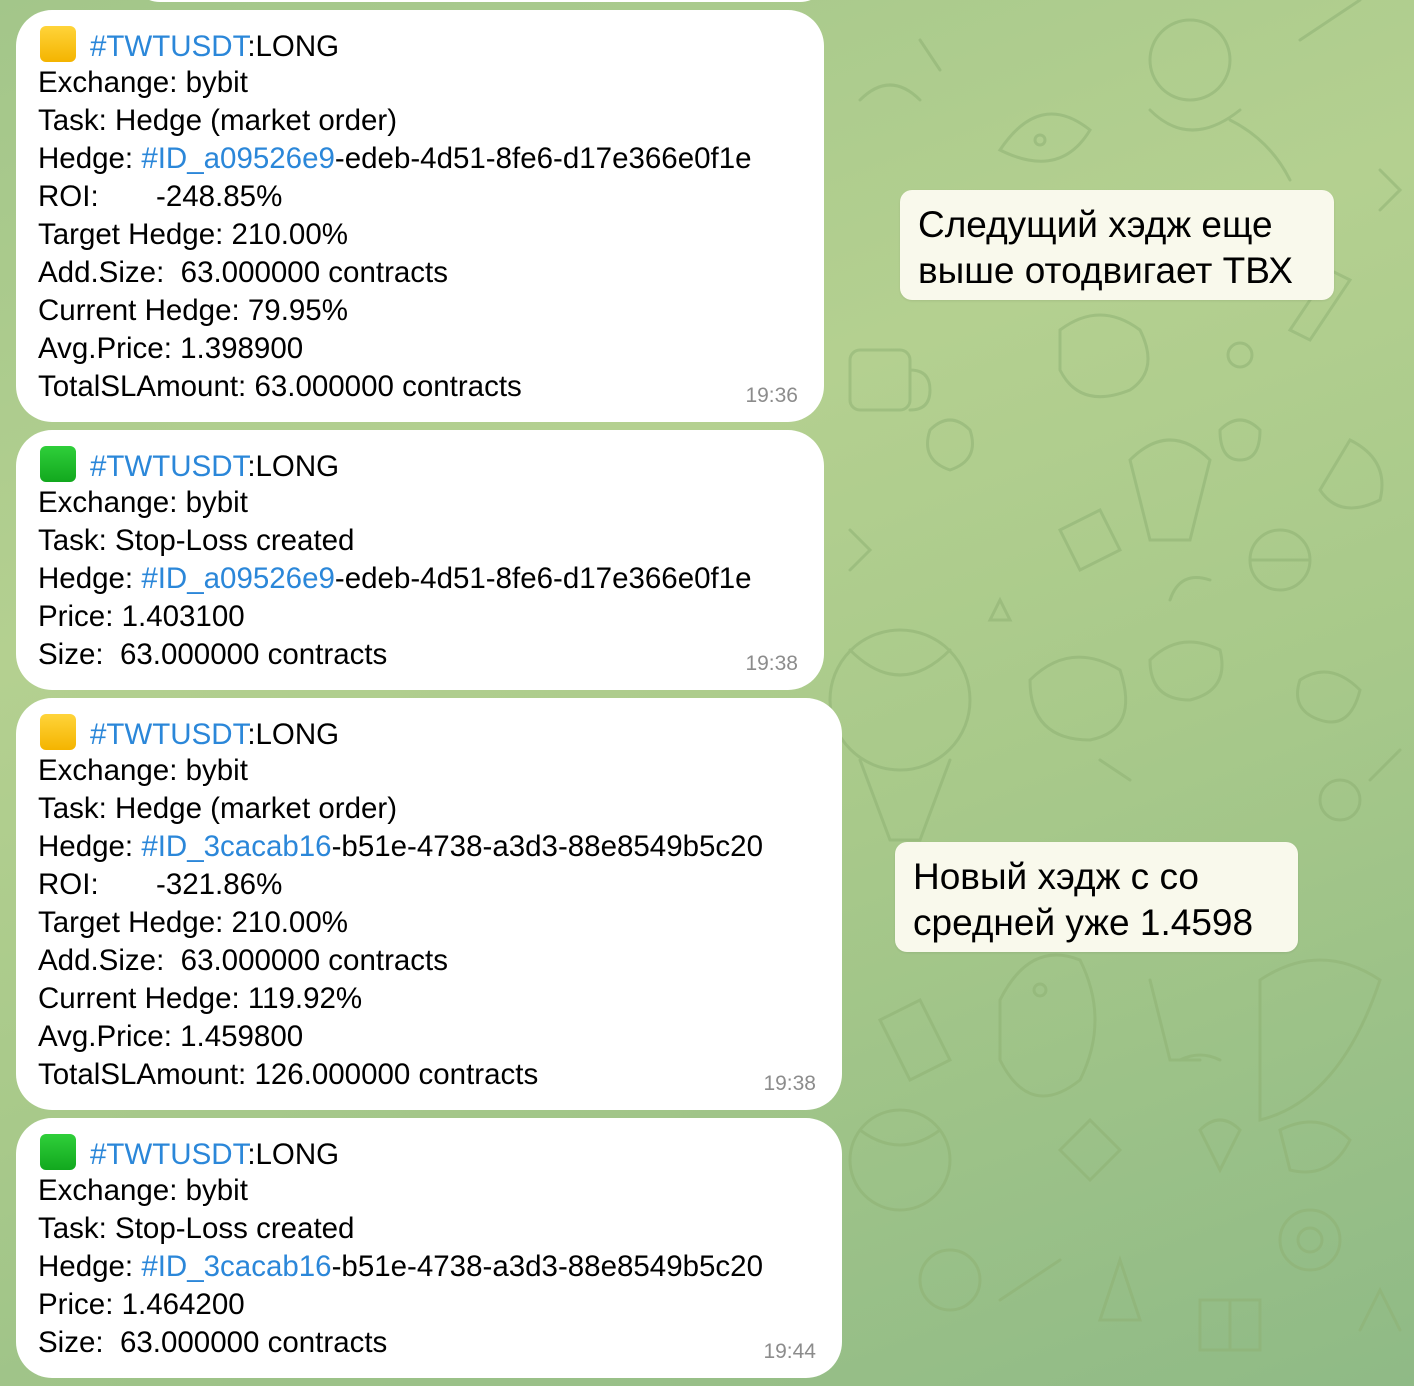  What do you see at coordinates (141, 616) in the screenshot?
I see `price-line: Price: 1.403100` at bounding box center [141, 616].